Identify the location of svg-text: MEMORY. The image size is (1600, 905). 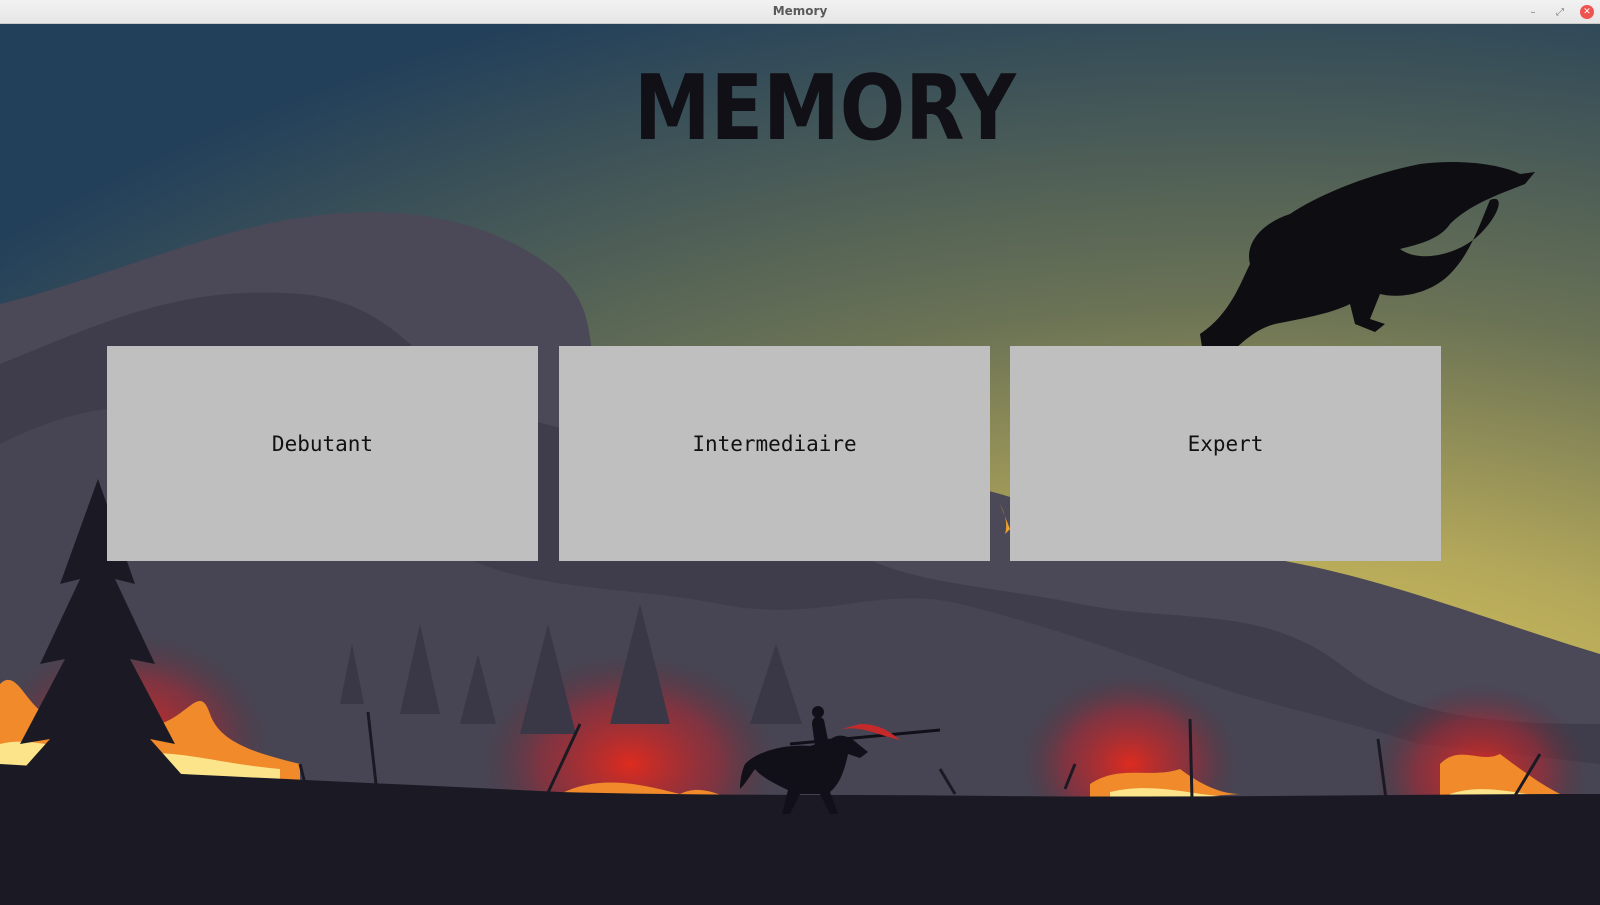
(826, 106).